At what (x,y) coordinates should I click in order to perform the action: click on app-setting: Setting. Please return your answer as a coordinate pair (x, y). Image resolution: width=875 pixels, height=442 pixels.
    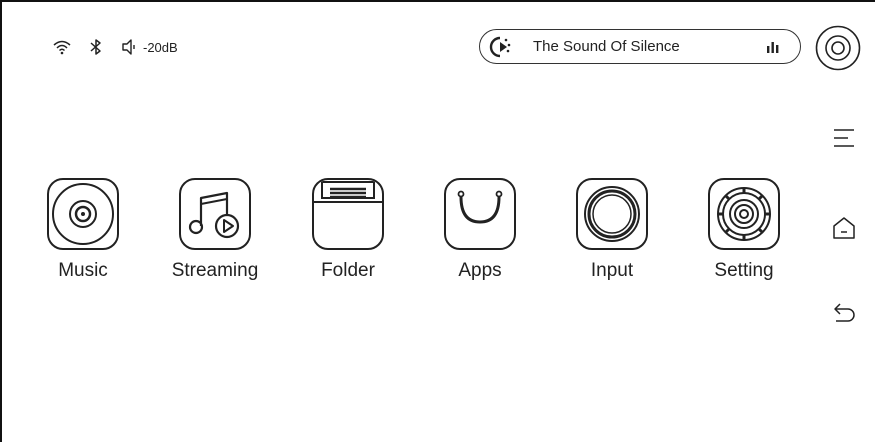
    Looking at the image, I should click on (744, 230).